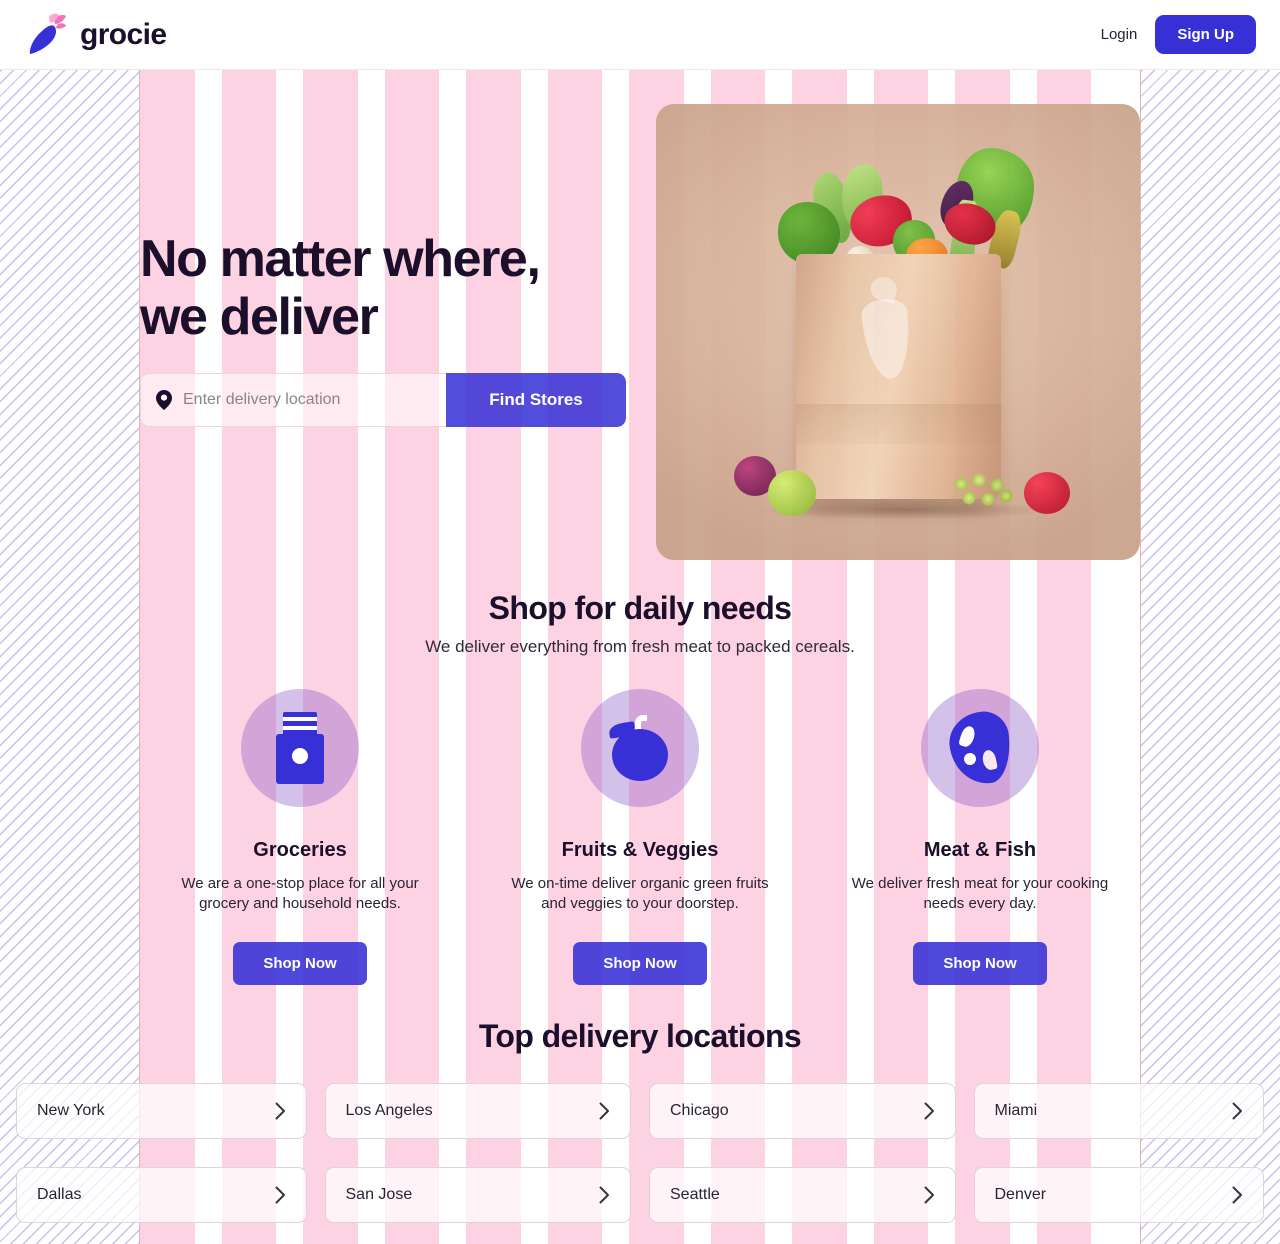  I want to click on location-cell: New York, so click(153, 1111).